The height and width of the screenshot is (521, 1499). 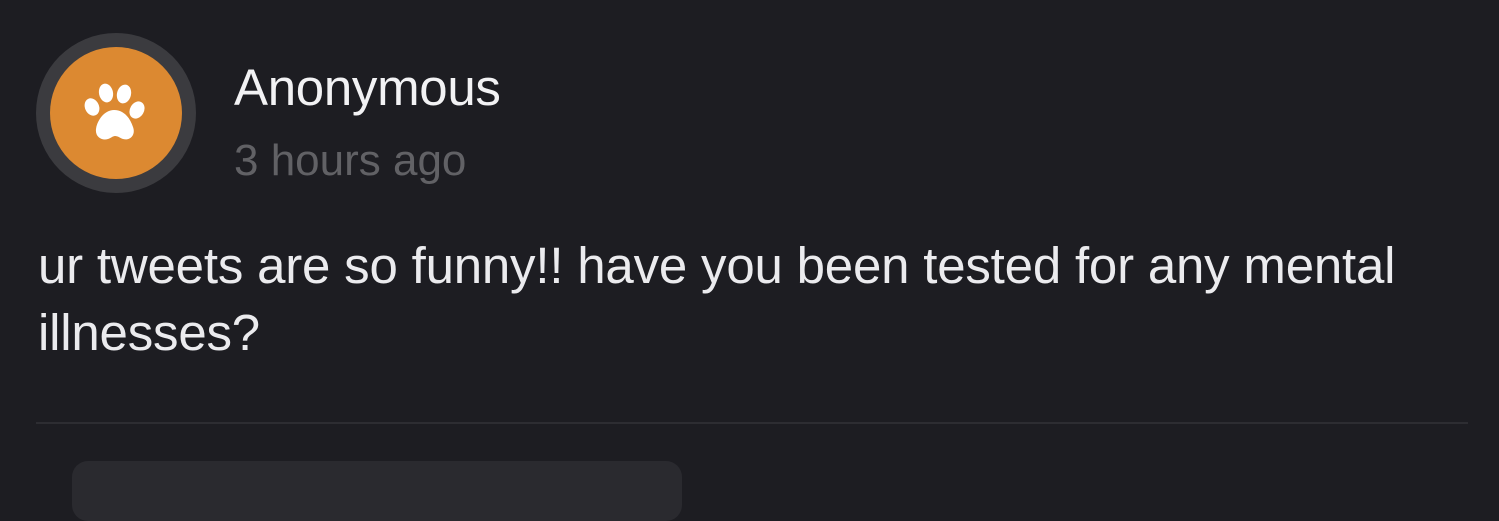 I want to click on paw-icon, so click(x=114, y=111).